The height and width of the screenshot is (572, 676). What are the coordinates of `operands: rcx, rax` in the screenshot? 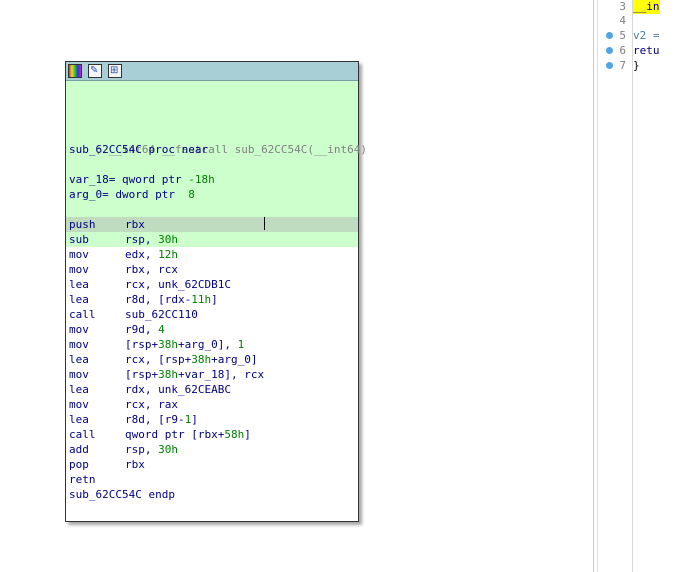 It's located at (151, 404).